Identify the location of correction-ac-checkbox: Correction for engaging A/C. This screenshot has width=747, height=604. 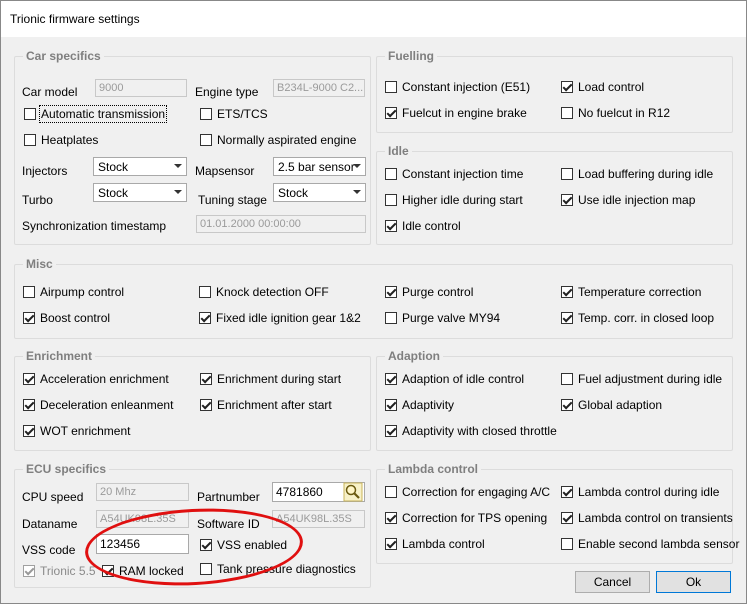
(467, 492).